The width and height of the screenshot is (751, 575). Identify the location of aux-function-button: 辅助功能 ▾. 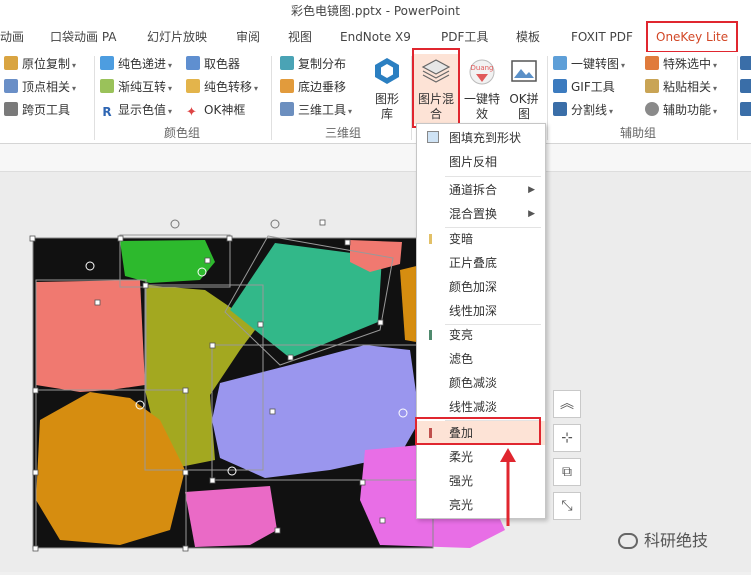
(681, 110).